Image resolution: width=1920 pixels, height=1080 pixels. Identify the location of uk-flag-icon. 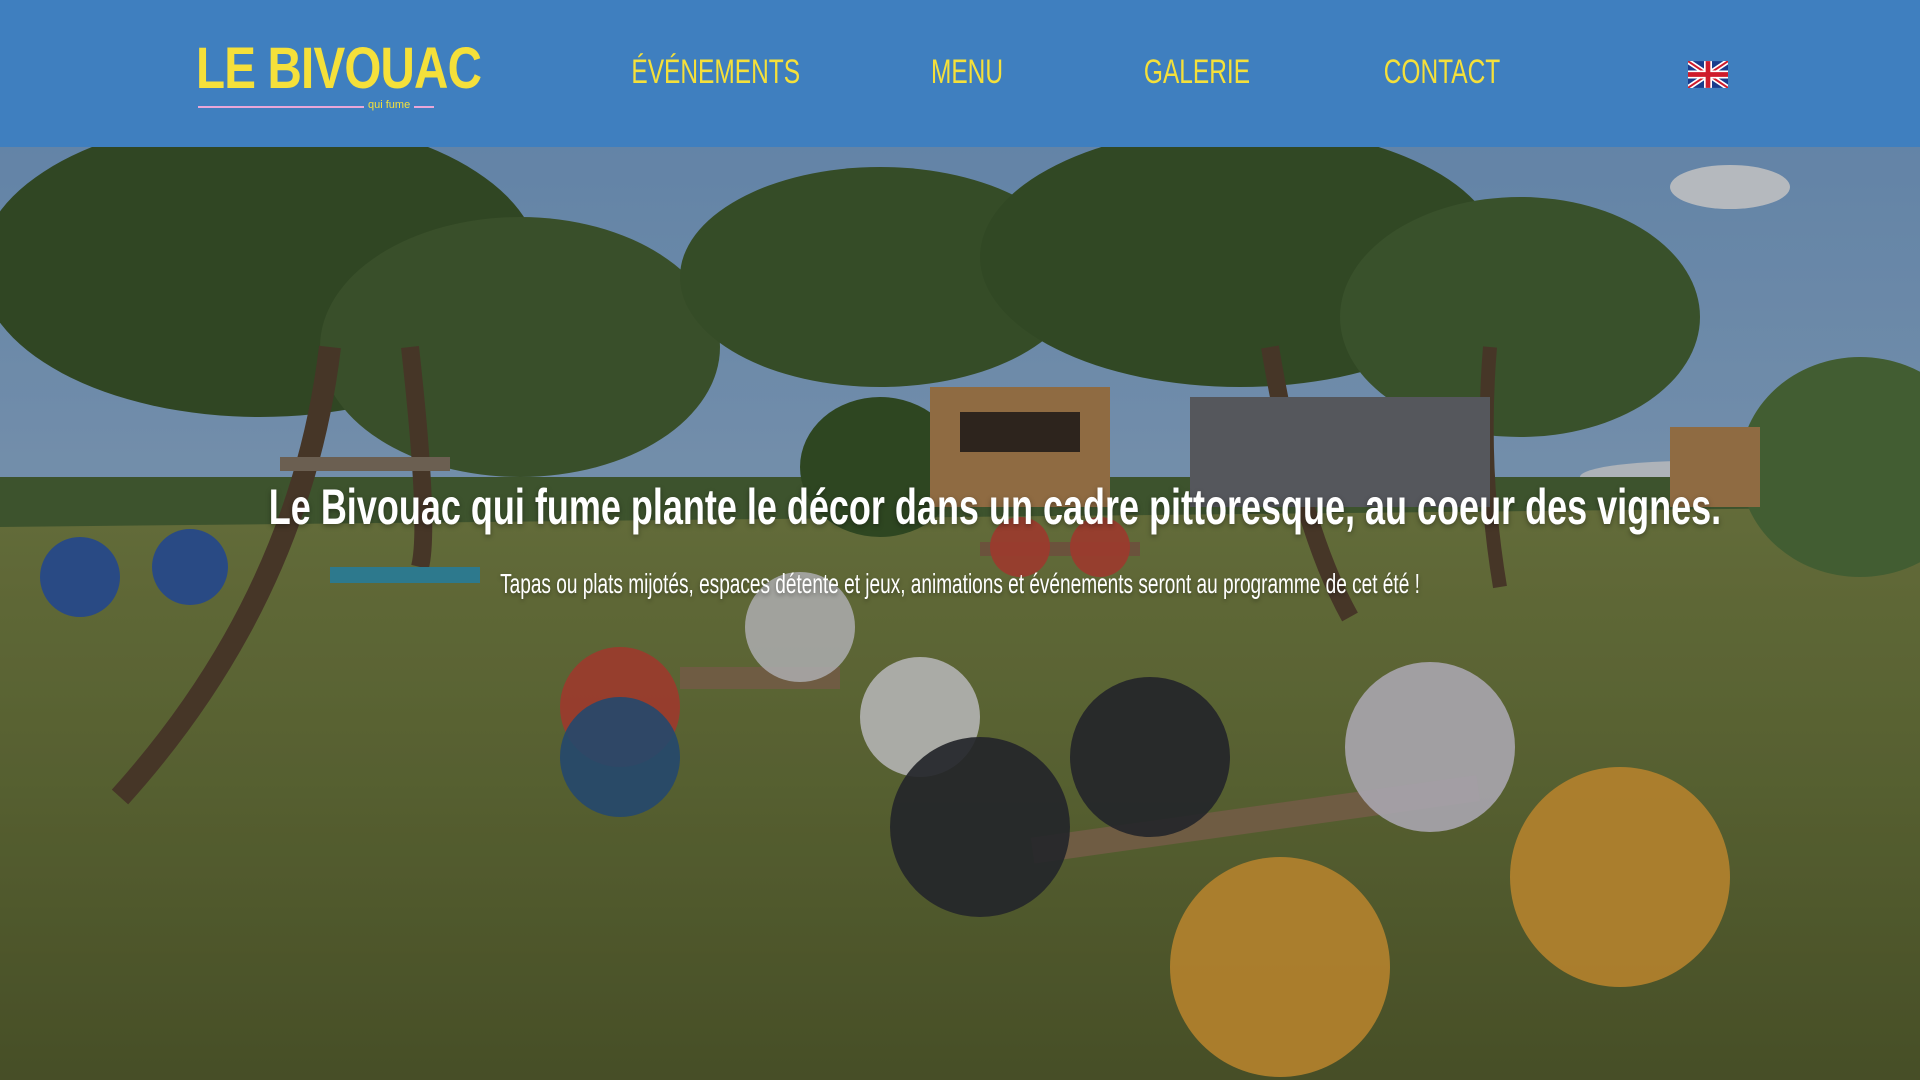
(1708, 74).